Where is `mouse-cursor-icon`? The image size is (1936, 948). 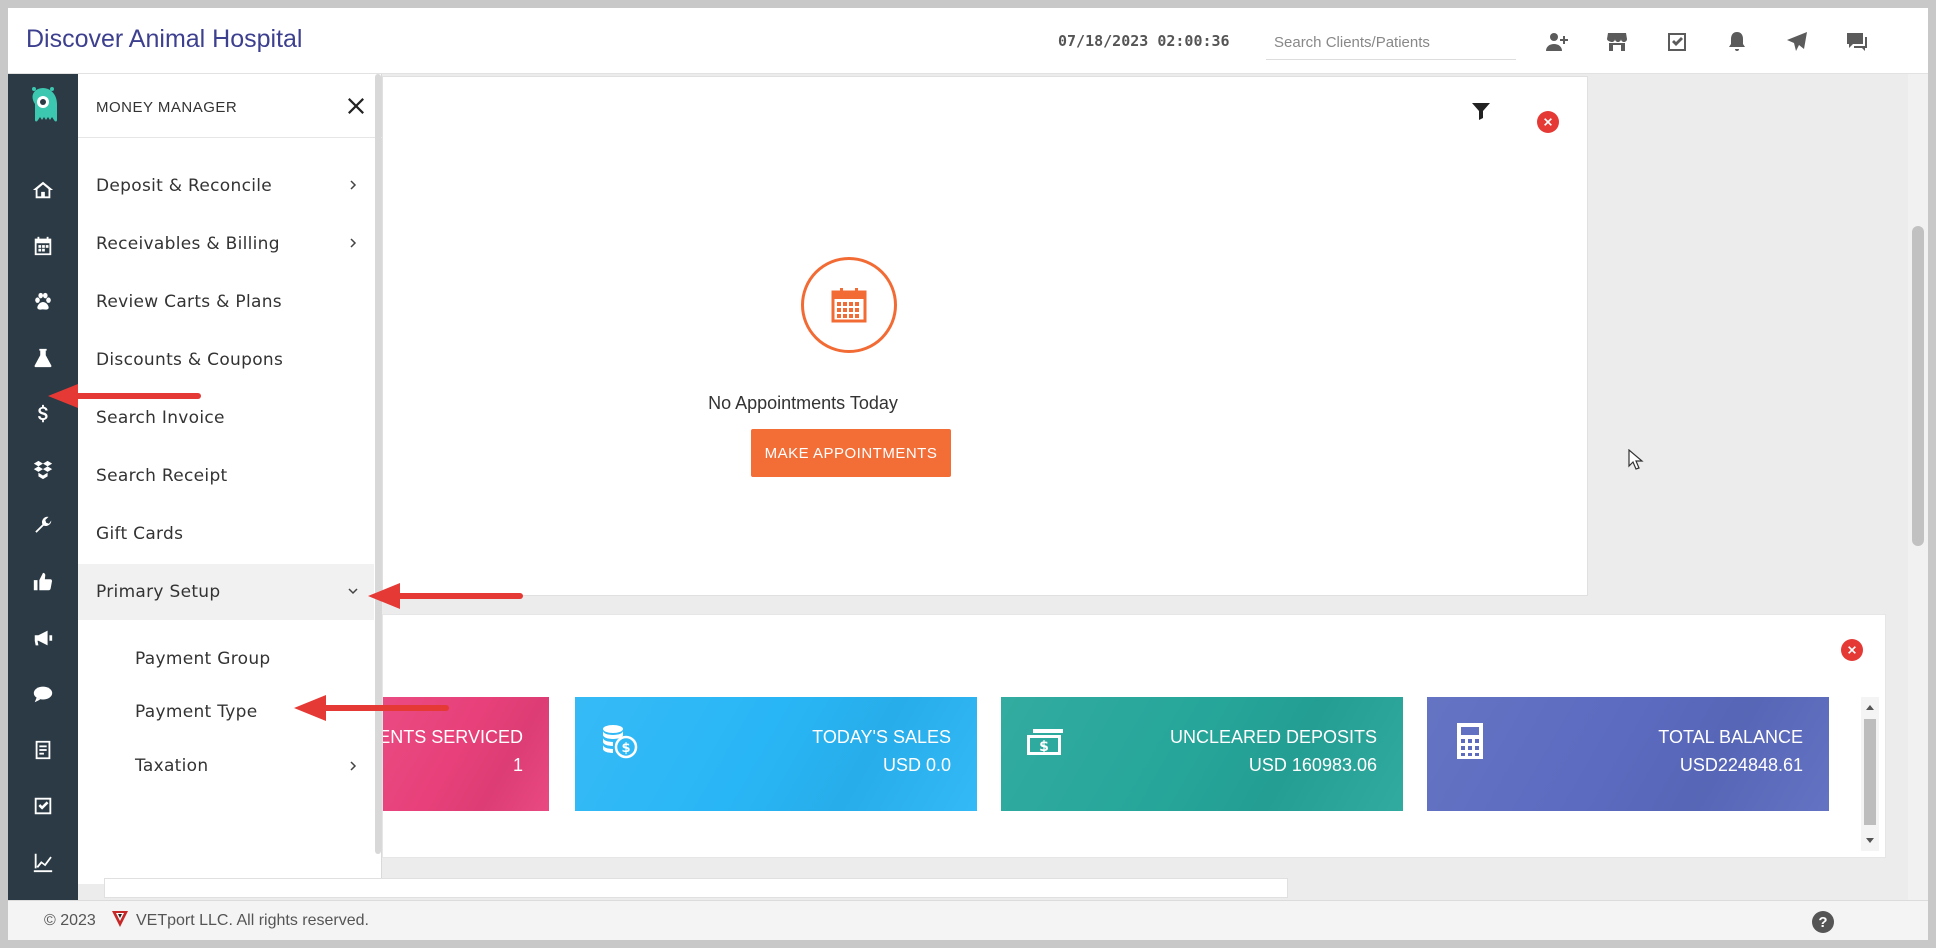 mouse-cursor-icon is located at coordinates (1636, 459).